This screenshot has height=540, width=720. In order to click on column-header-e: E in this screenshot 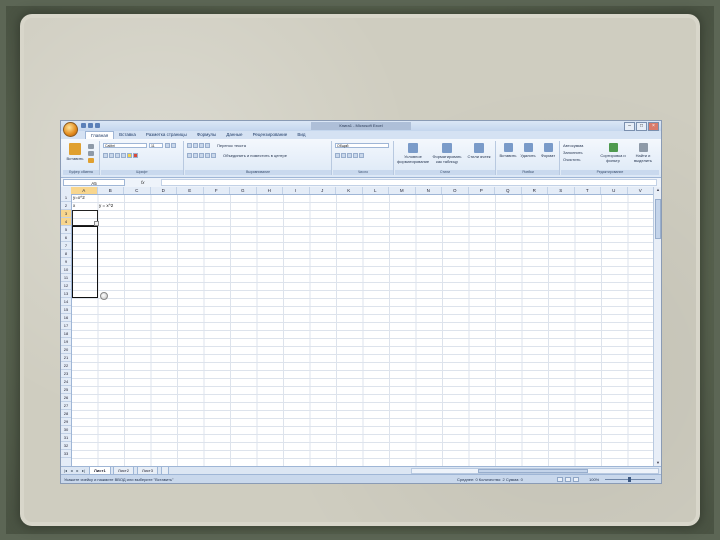, I will do `click(190, 190)`.